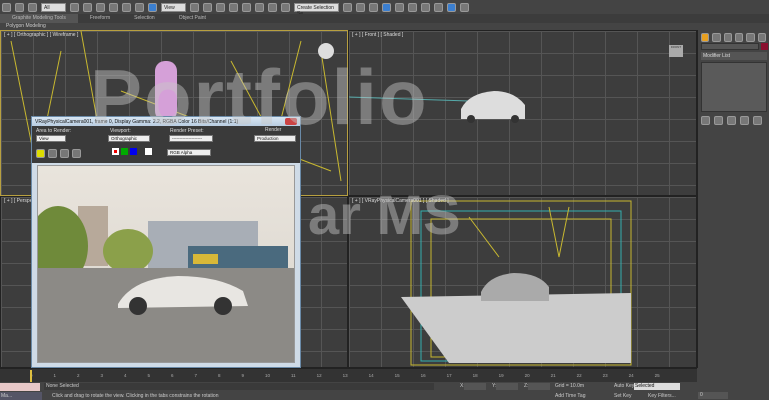 This screenshot has height=400, width=769. What do you see at coordinates (220, 7) in the screenshot?
I see `keyboard-shortcut-icon` at bounding box center [220, 7].